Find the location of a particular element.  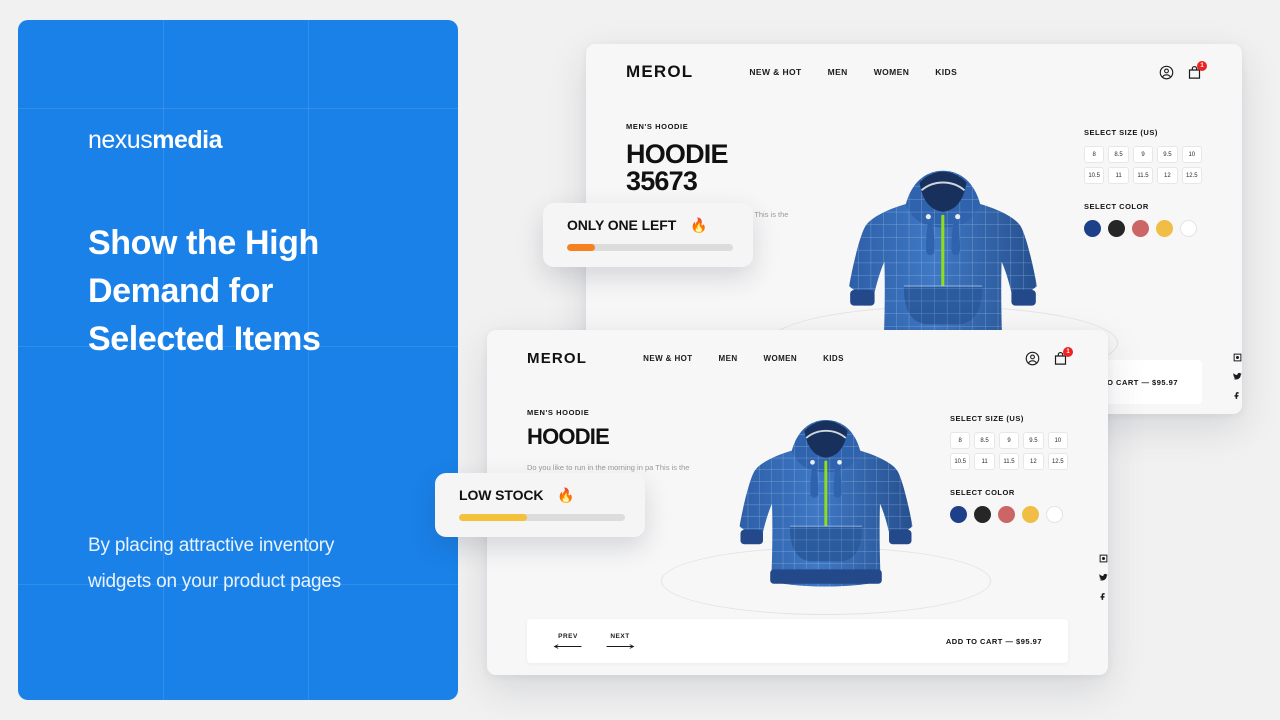

arrow-left-icon is located at coordinates (568, 646).